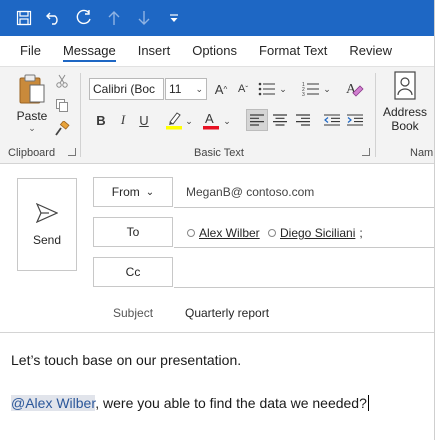 This screenshot has height=440, width=435. What do you see at coordinates (217, 332) in the screenshot?
I see `header-divider` at bounding box center [217, 332].